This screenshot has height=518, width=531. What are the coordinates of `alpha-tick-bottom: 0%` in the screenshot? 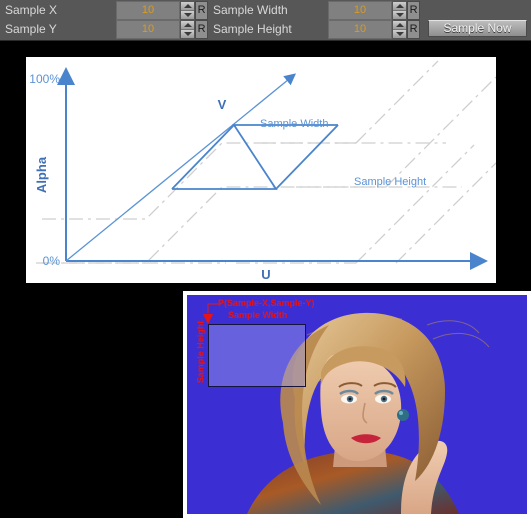 It's located at (52, 261).